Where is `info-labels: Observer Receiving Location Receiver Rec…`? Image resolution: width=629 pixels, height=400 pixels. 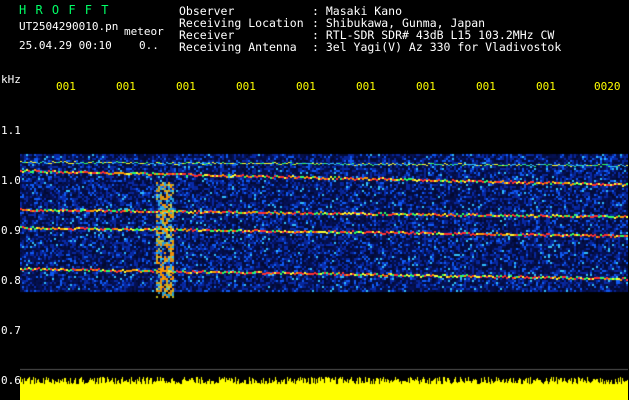
info-labels: Observer Receiving Location Receiver Rec… is located at coordinates (241, 29).